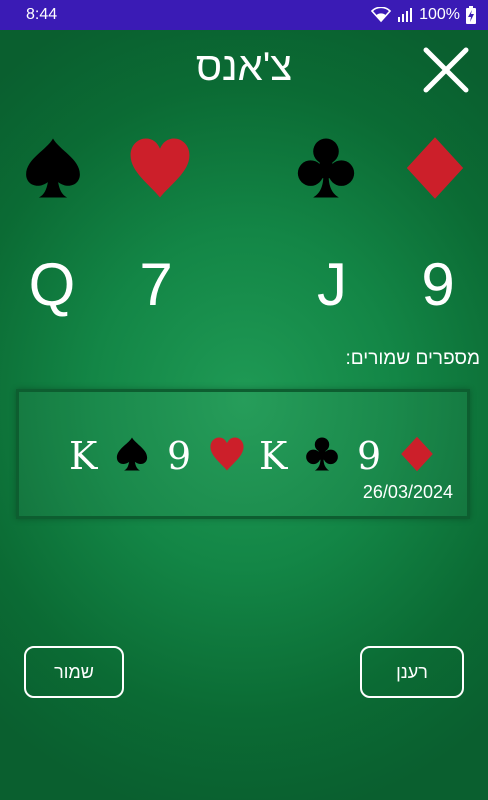 The width and height of the screenshot is (488, 800). I want to click on save-button: שמור, so click(74, 672).